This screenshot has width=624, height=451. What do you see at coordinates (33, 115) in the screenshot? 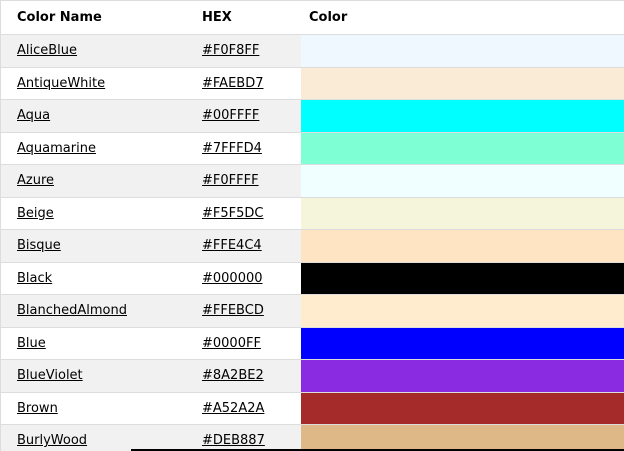
I see `color-name-link: Aqua` at bounding box center [33, 115].